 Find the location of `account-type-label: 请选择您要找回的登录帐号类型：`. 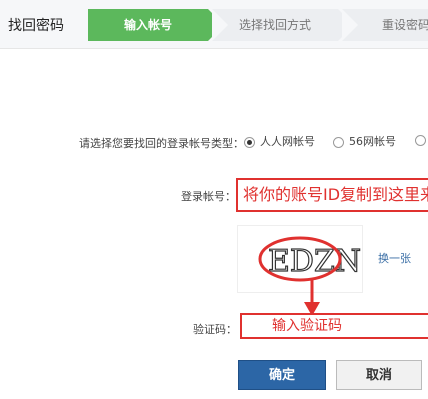

account-type-label: 请选择您要找回的登录帐号类型： is located at coordinates (161, 143).